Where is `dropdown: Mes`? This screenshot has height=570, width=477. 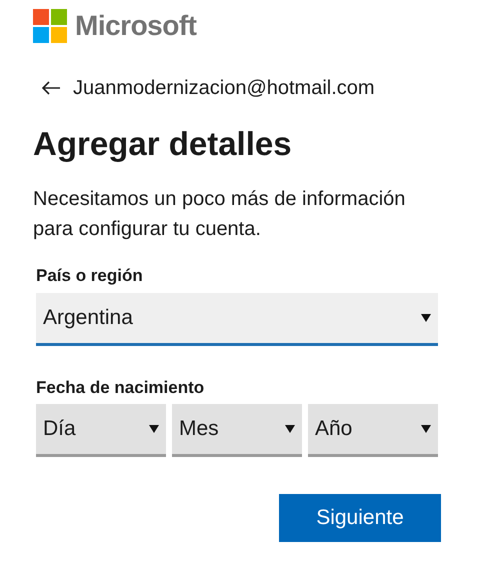 dropdown: Mes is located at coordinates (237, 430).